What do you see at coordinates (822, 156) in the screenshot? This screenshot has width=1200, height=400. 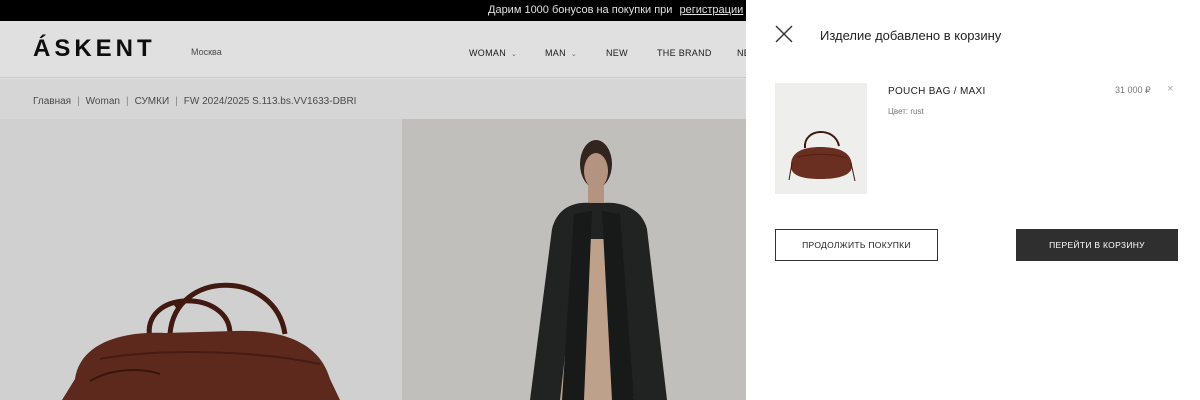 I see `bag-thumbnail-image` at bounding box center [822, 156].